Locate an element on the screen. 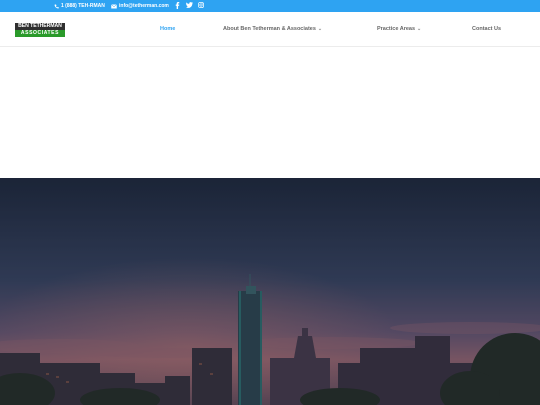 Image resolution: width=540 pixels, height=405 pixels. nav-item-home: Home is located at coordinates (167, 29).